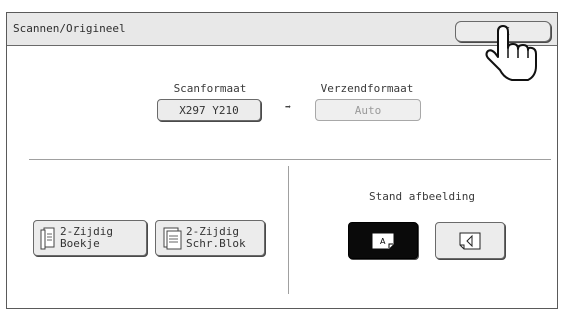 The height and width of the screenshot is (311, 564). I want to click on page-title: Scannen/Origineel, so click(69, 28).